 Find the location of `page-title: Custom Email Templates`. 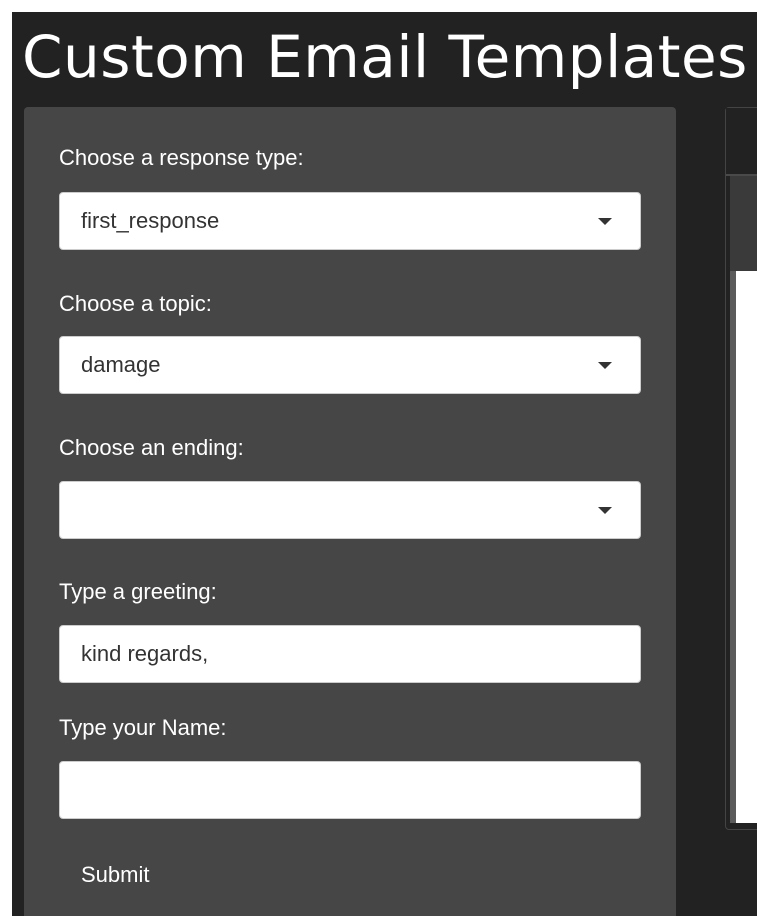

page-title: Custom Email Templates is located at coordinates (385, 57).